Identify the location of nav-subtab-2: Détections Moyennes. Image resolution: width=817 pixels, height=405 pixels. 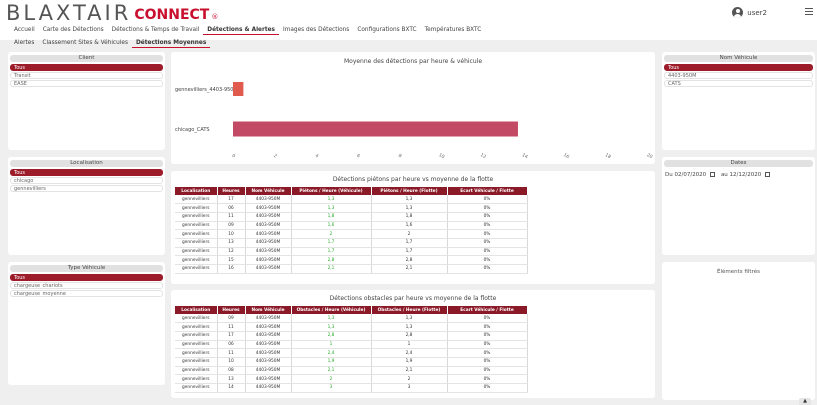
(171, 43).